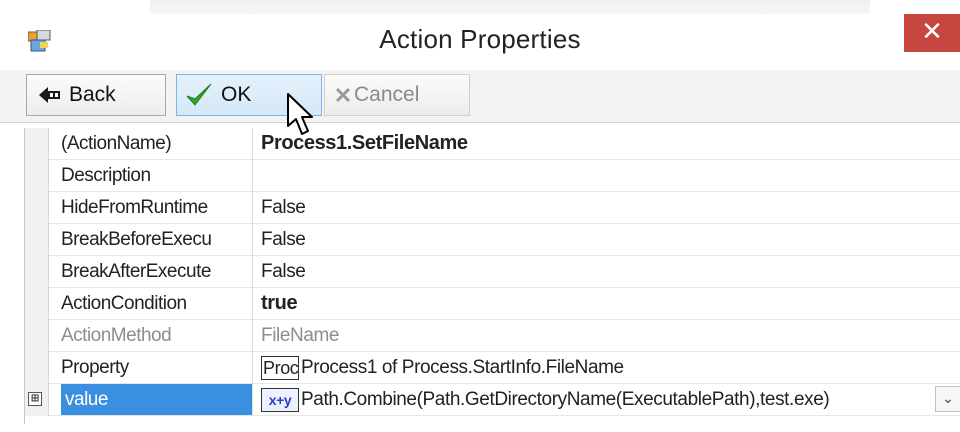  Describe the element at coordinates (280, 367) in the screenshot. I see `property-type-box: Proc` at that location.